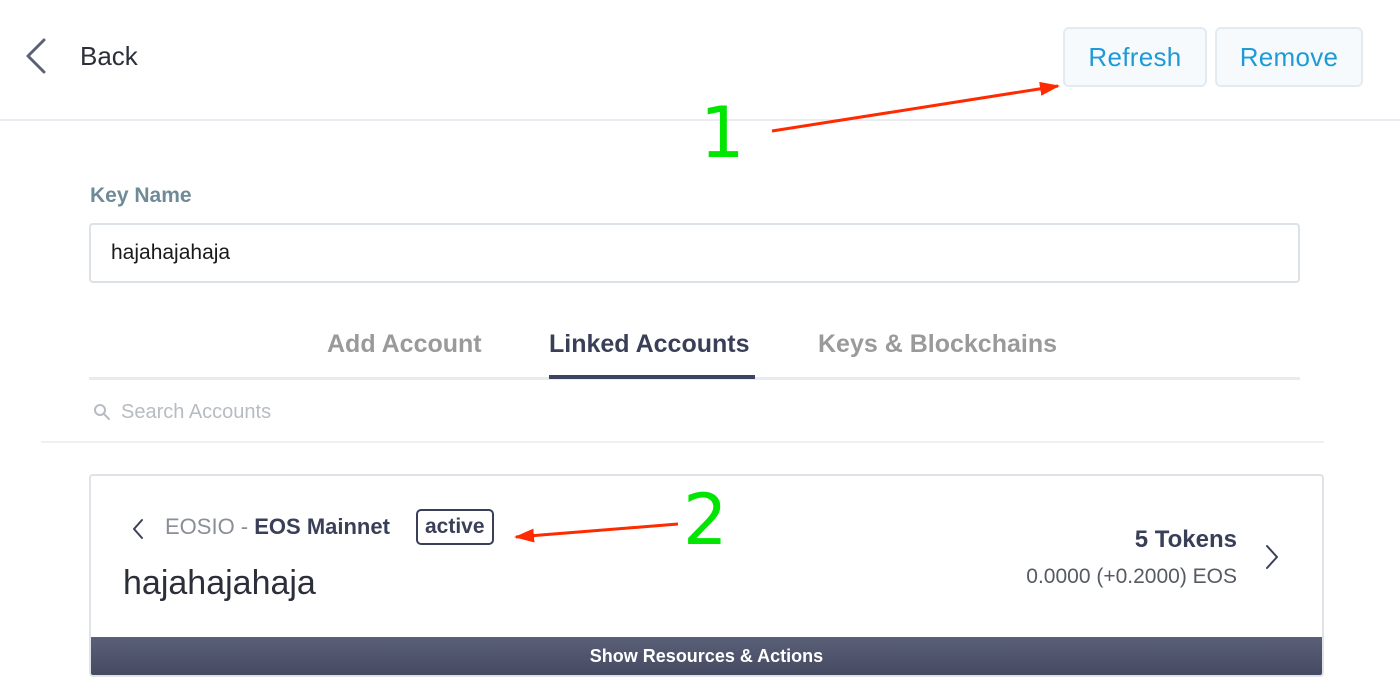  I want to click on chain-label: EOSIO - EOS Mainnet, so click(277, 527).